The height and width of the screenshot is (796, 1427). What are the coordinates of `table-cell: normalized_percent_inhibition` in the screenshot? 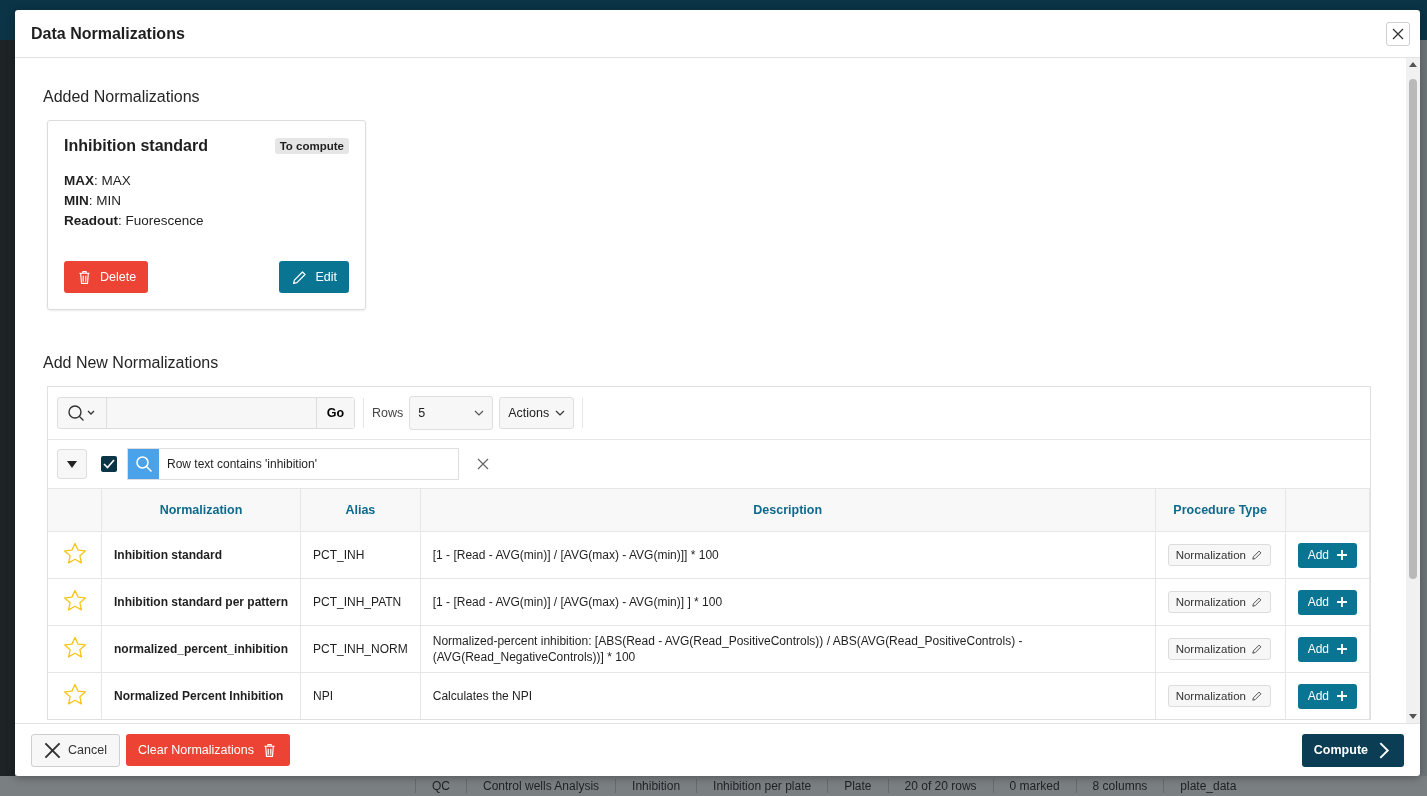 It's located at (201, 649).